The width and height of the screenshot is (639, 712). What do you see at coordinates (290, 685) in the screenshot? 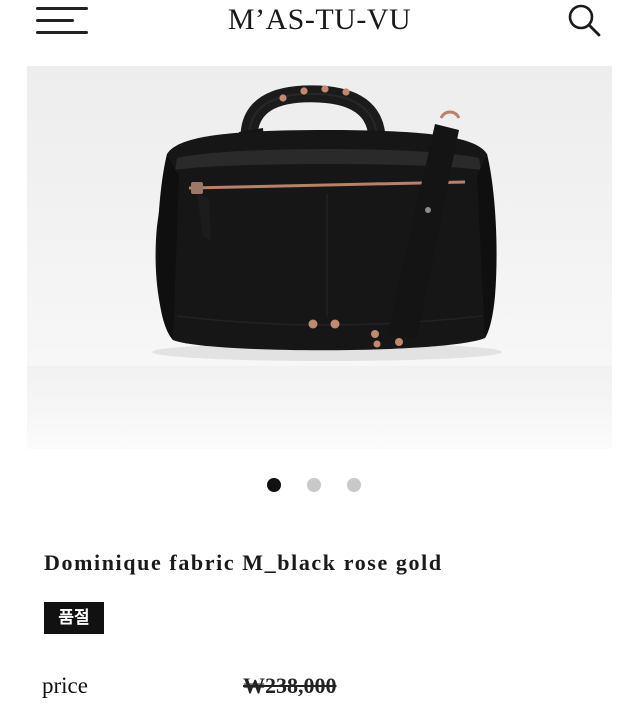
I see `price-value: ₩238,000` at bounding box center [290, 685].